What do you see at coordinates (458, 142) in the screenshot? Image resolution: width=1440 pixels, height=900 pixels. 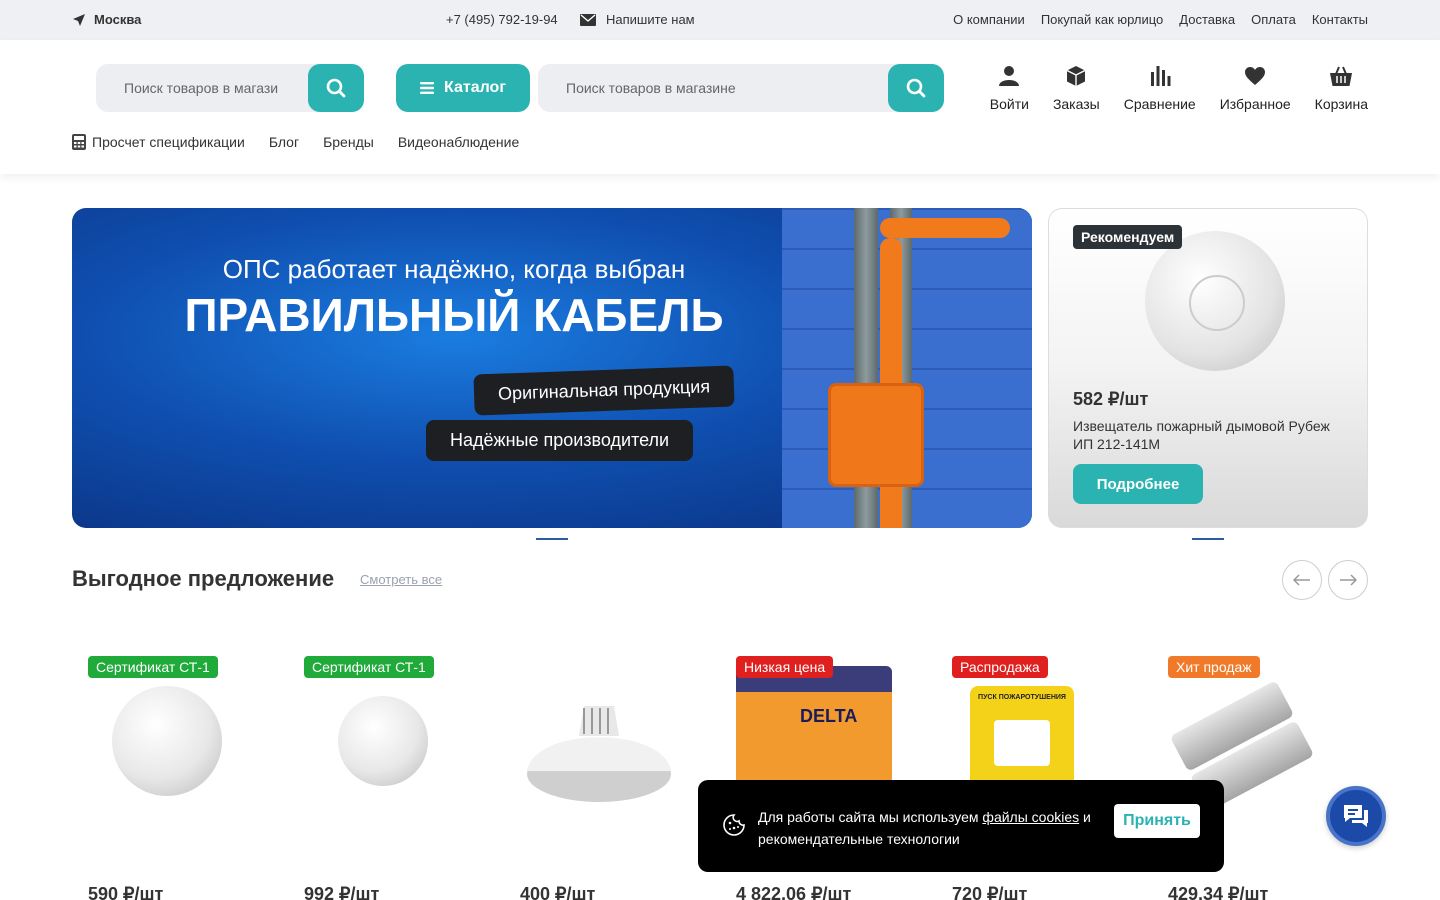 I see `nav-item-cctv: Видеонаблюдение` at bounding box center [458, 142].